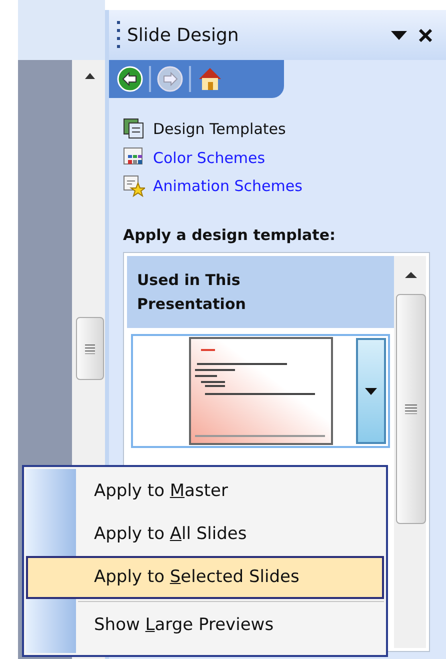 This screenshot has height=659, width=446. I want to click on template-thumbnail, so click(260, 391).